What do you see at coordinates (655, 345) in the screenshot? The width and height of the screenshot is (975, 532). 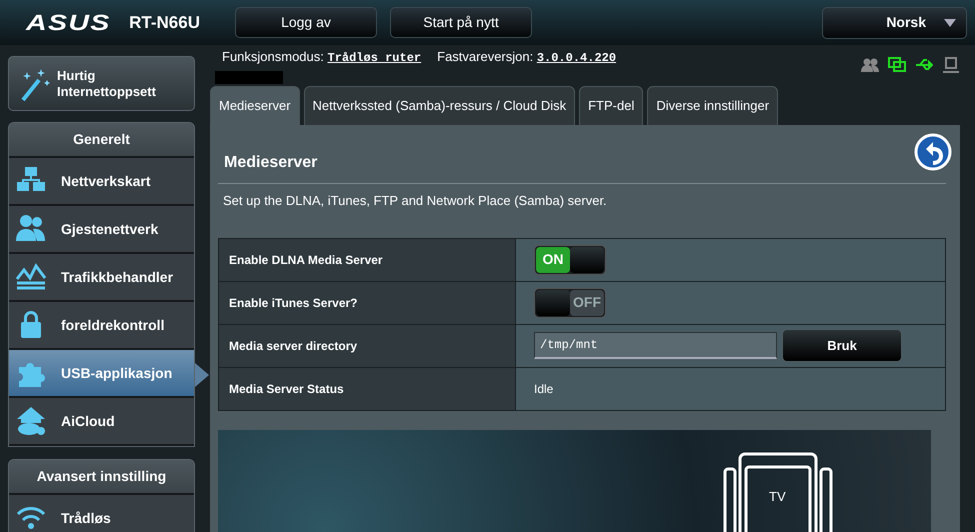 I see `directory-field: /tmp/mnt` at bounding box center [655, 345].